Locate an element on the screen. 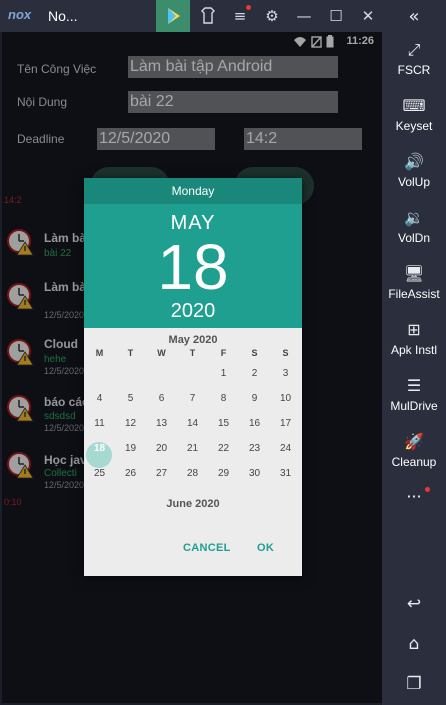  selected-year: 2020 is located at coordinates (193, 311).